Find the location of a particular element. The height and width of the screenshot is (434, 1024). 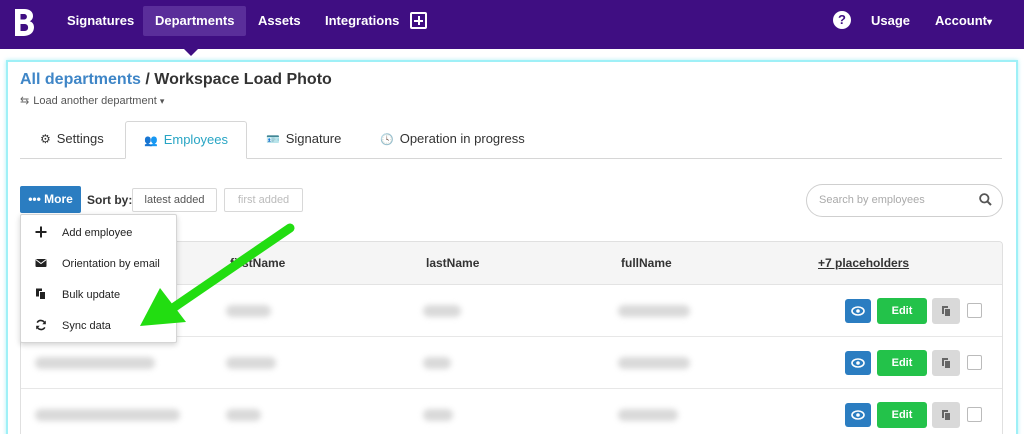

tab-employees: 👥 Employees is located at coordinates (186, 140).